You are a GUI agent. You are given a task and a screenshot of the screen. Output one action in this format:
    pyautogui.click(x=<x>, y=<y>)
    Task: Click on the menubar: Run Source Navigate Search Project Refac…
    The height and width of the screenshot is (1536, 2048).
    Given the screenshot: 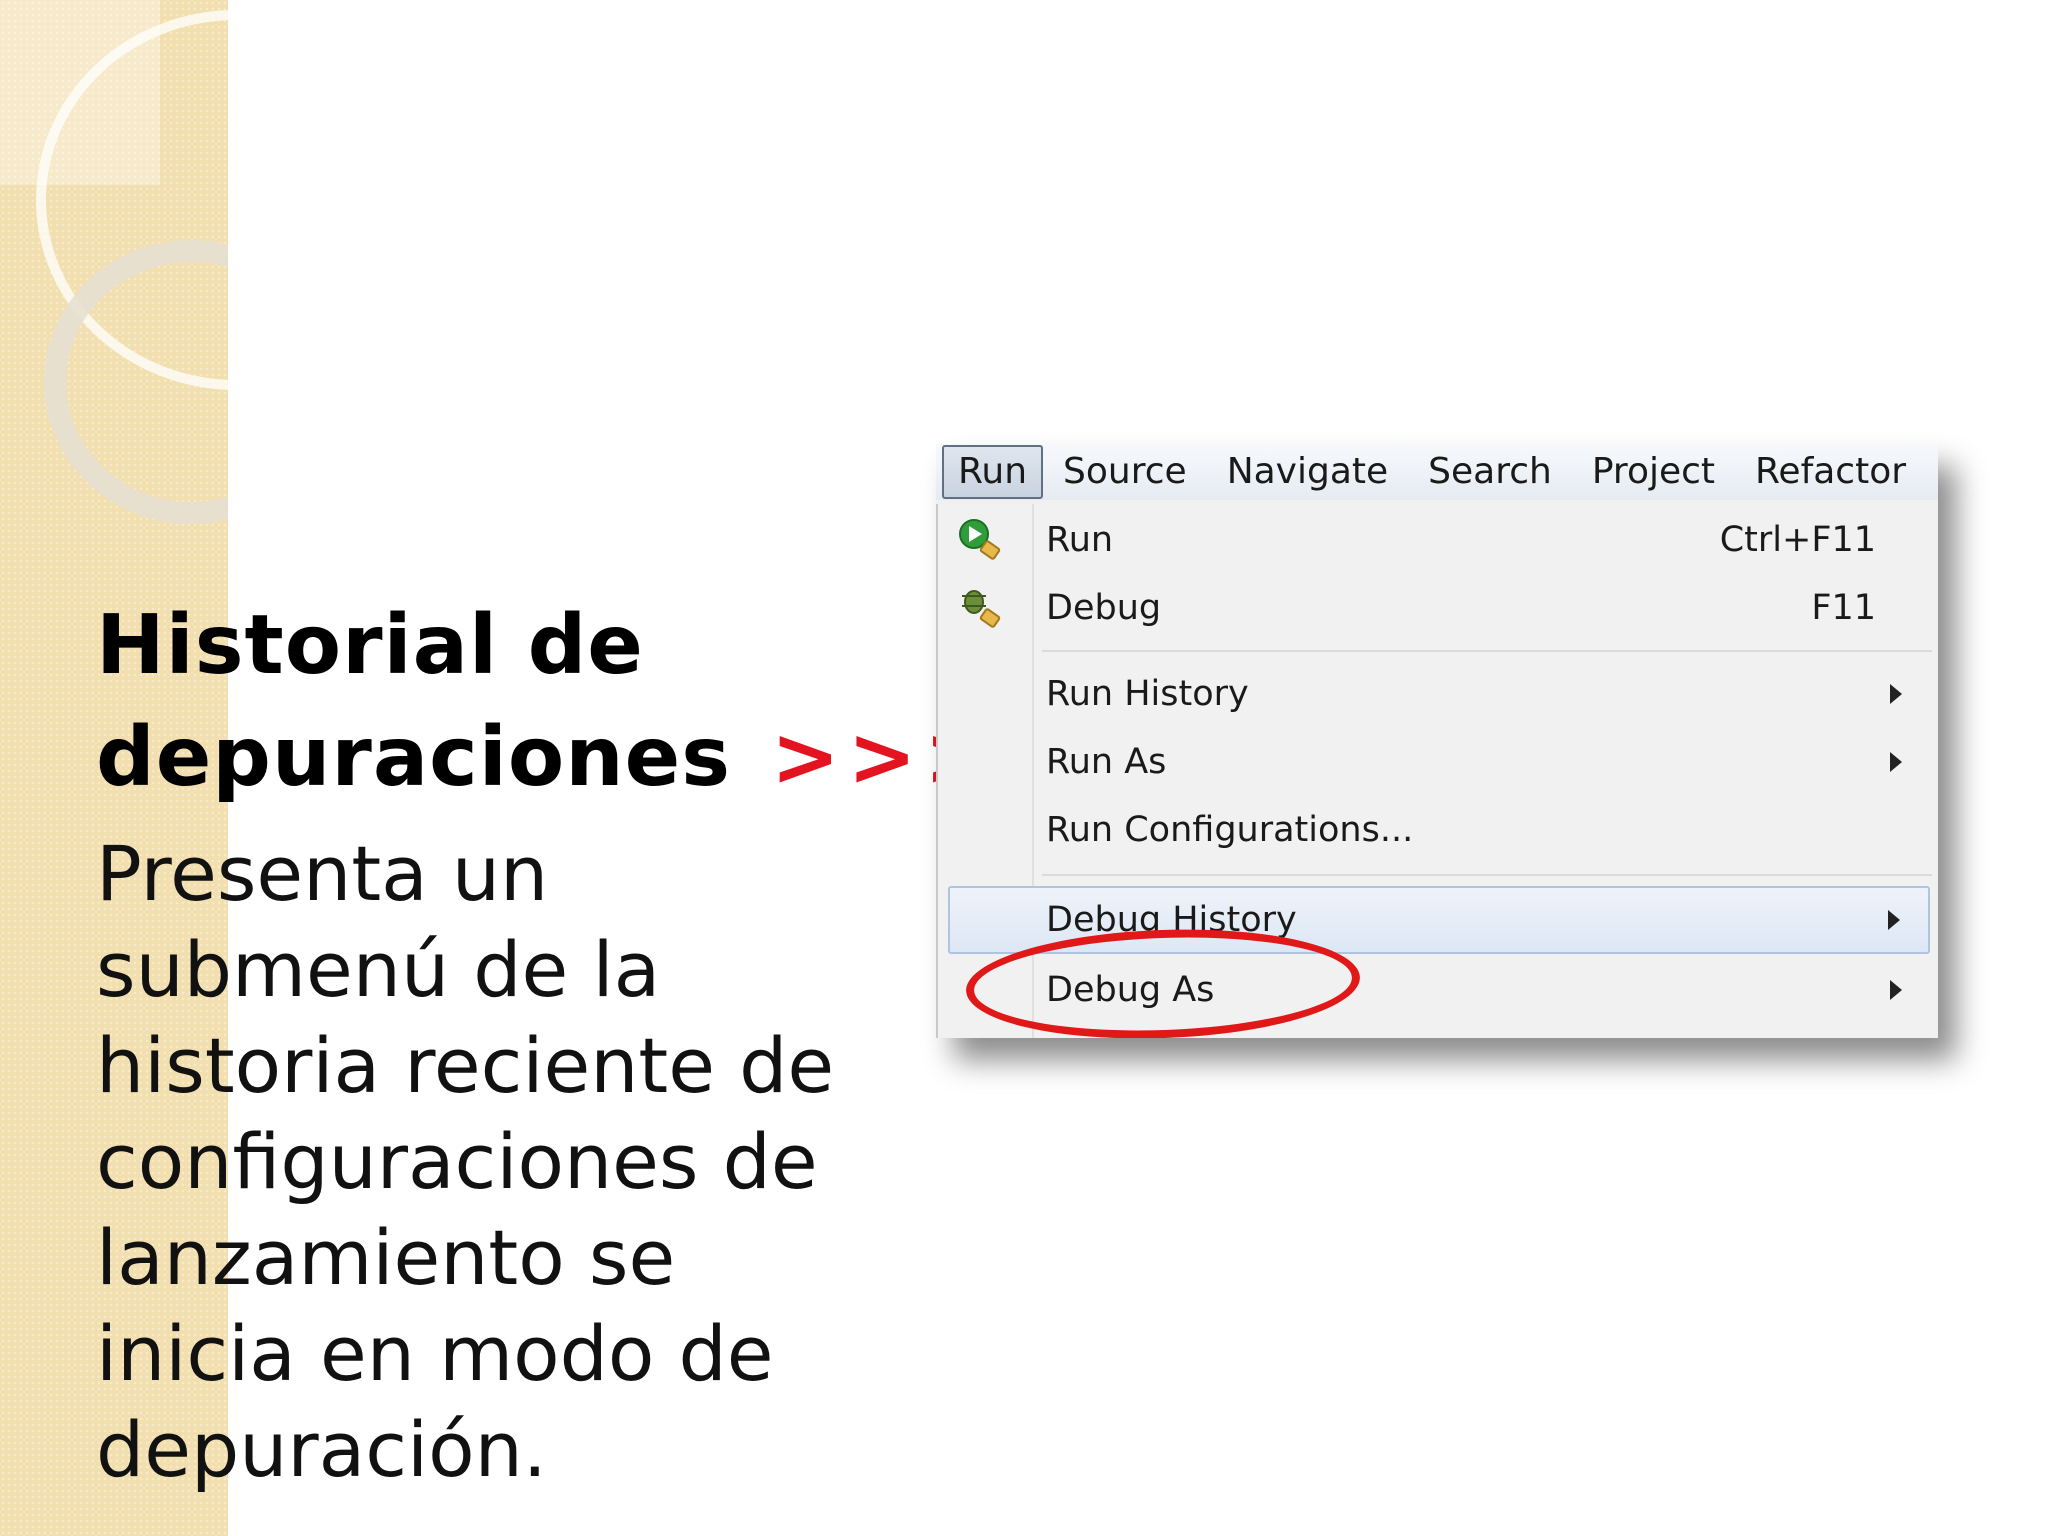 What is the action you would take?
    pyautogui.click(x=1437, y=472)
    